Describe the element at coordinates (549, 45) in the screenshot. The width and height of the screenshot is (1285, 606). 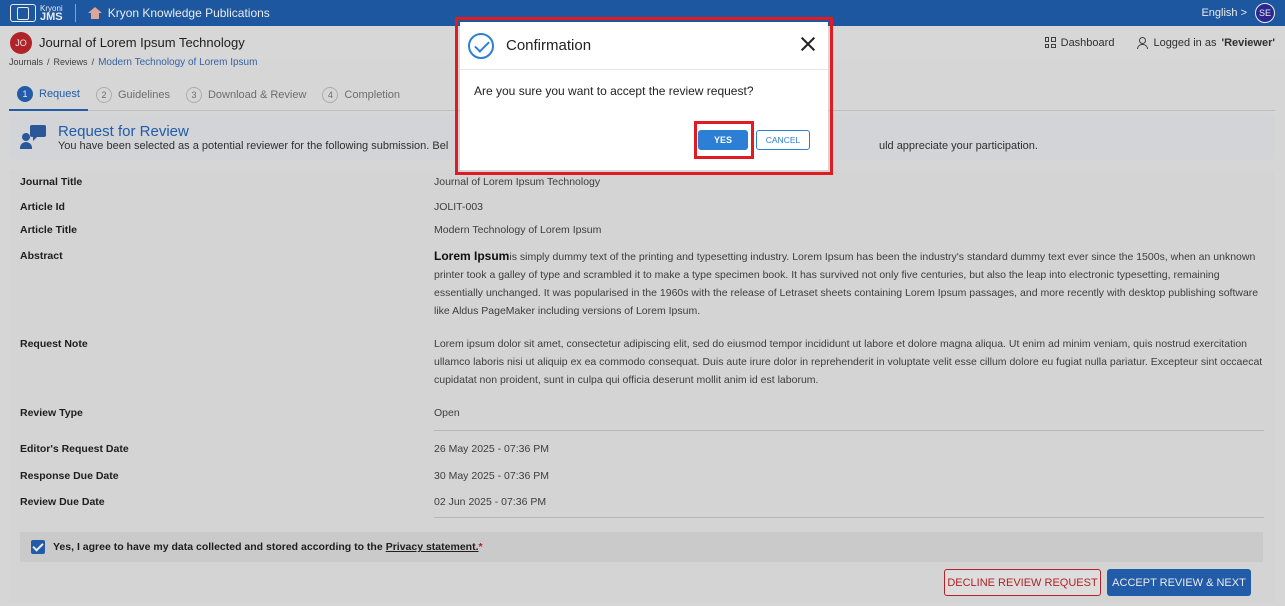
I see `dialog-title: Confirmation` at that location.